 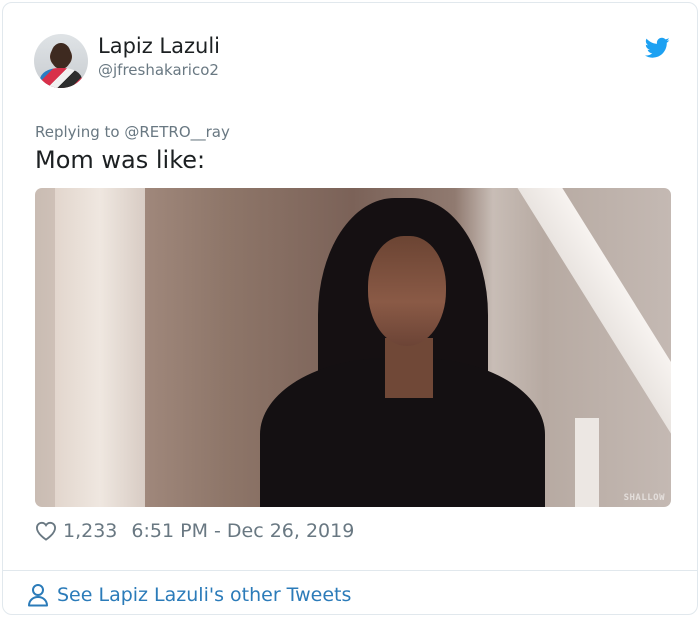 I want to click on tweet-meta: 1,233 6:51 PM - Dec 26, 2019, so click(x=194, y=531).